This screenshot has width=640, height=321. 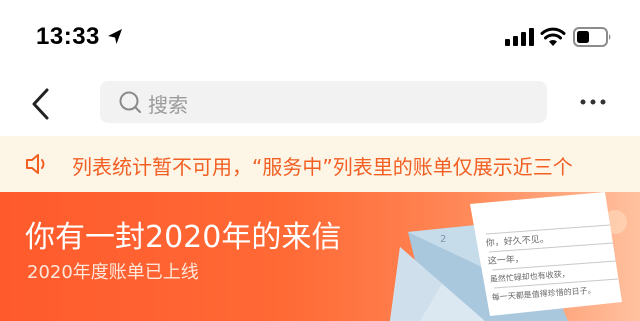 What do you see at coordinates (168, 105) in the screenshot?
I see `search-placeholder: 搜索` at bounding box center [168, 105].